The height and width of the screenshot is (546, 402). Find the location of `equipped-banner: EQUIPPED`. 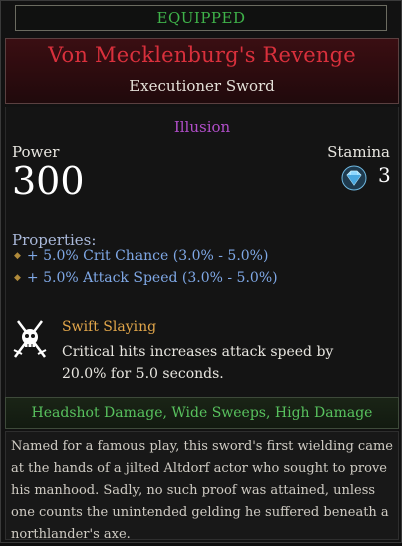

equipped-banner: EQUIPPED is located at coordinates (201, 18).